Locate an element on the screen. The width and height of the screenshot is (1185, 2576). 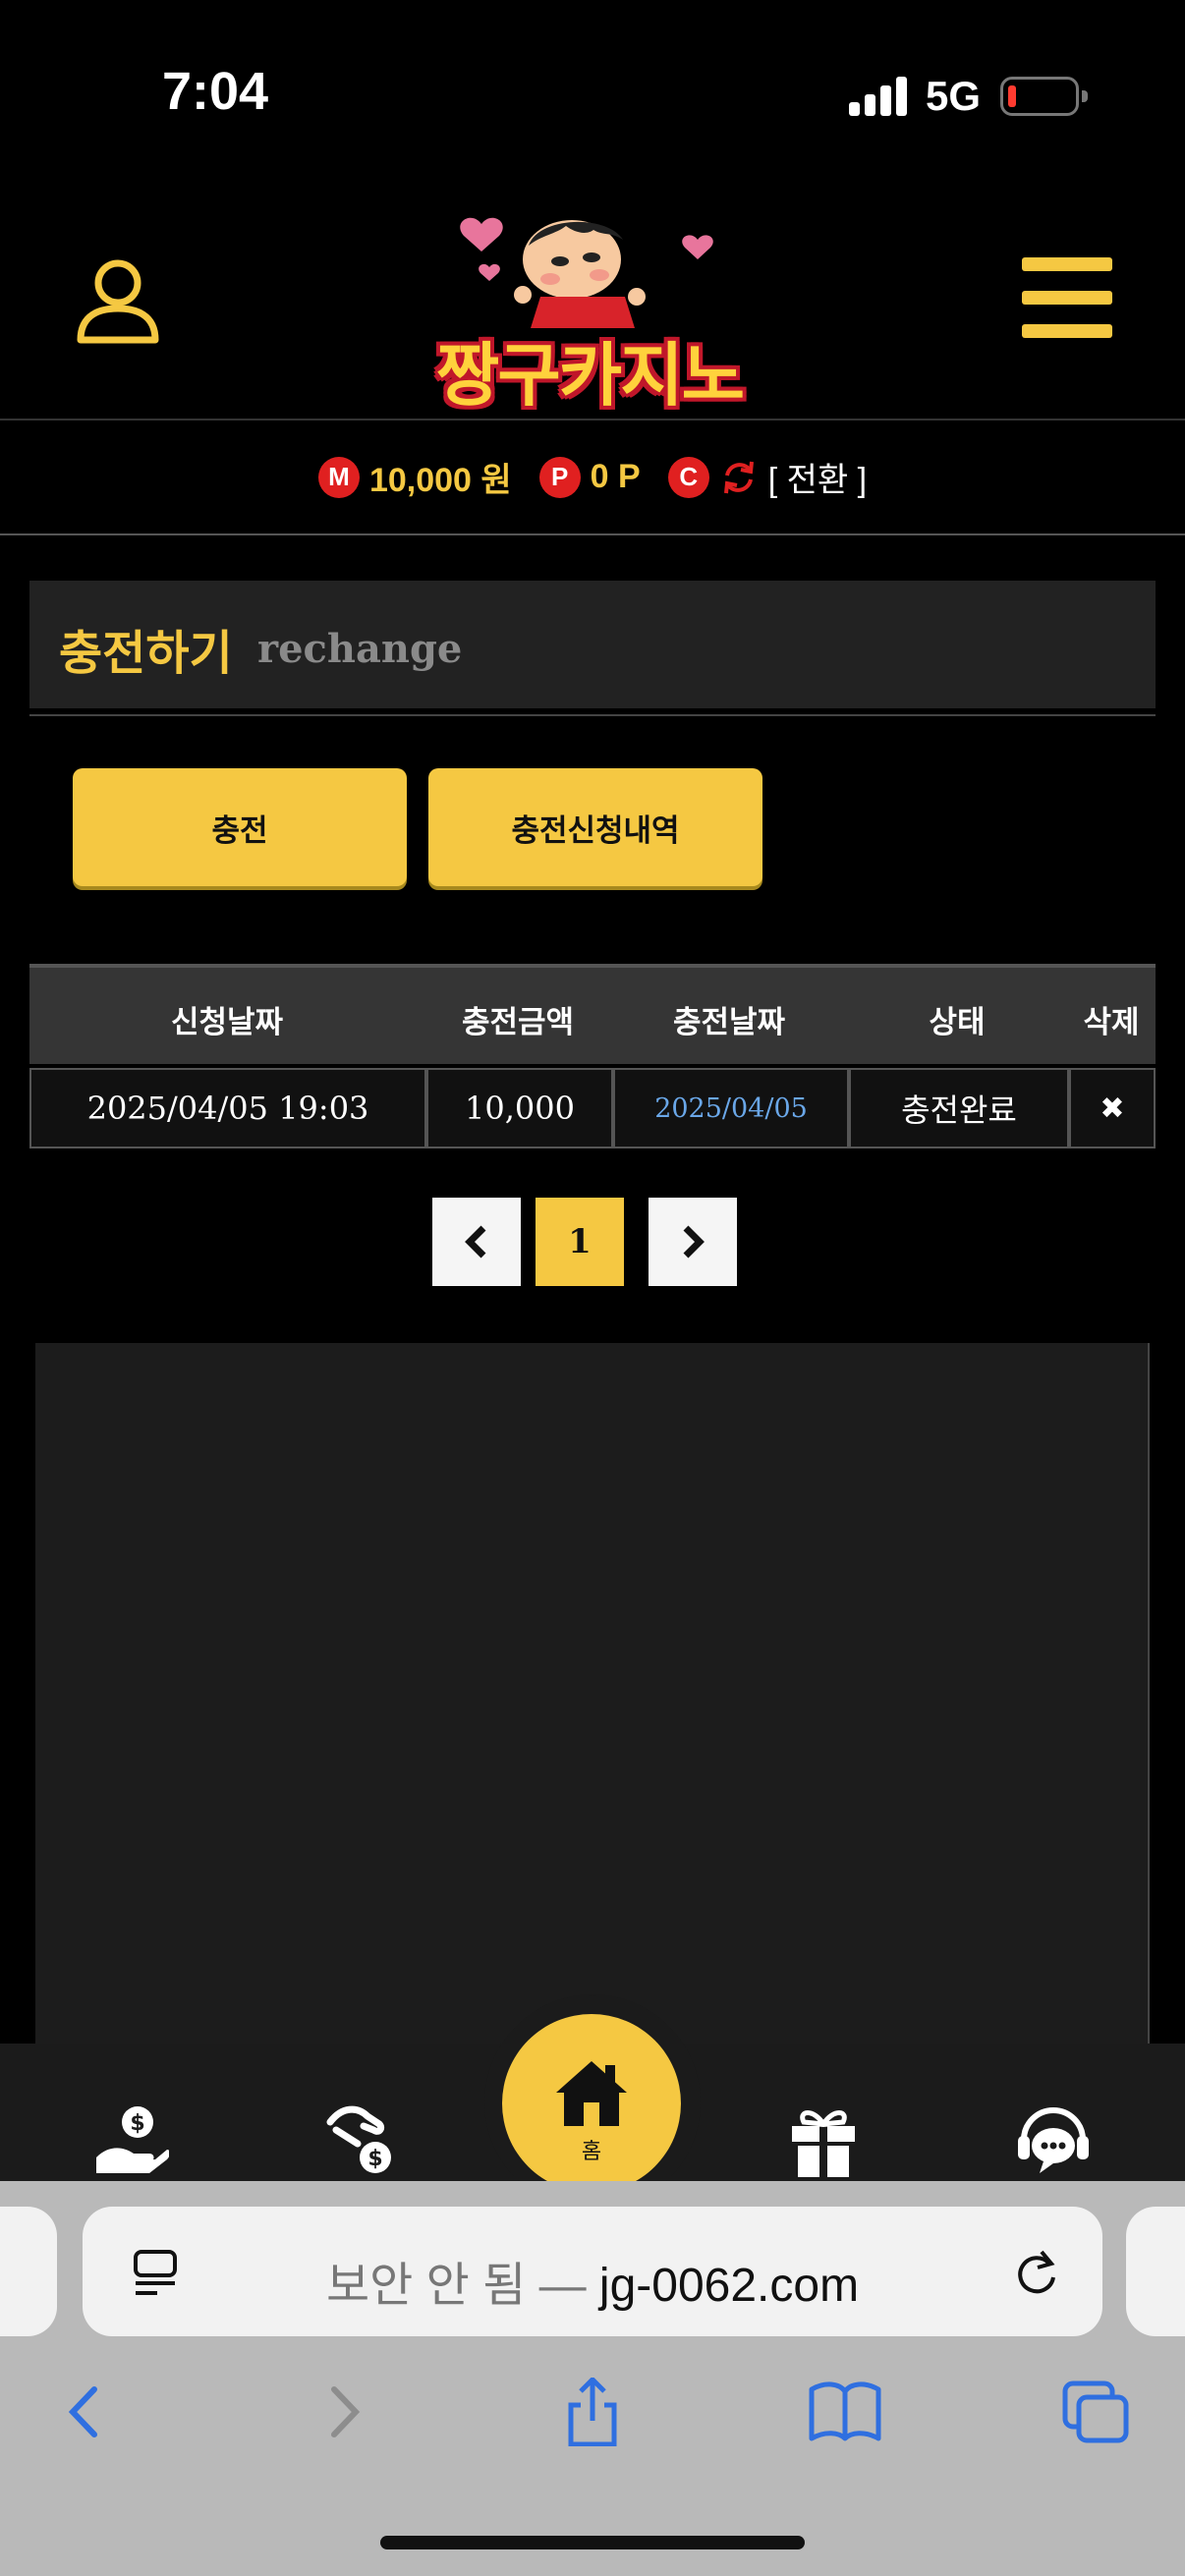
delete-icon: ✖ is located at coordinates (1112, 1108).